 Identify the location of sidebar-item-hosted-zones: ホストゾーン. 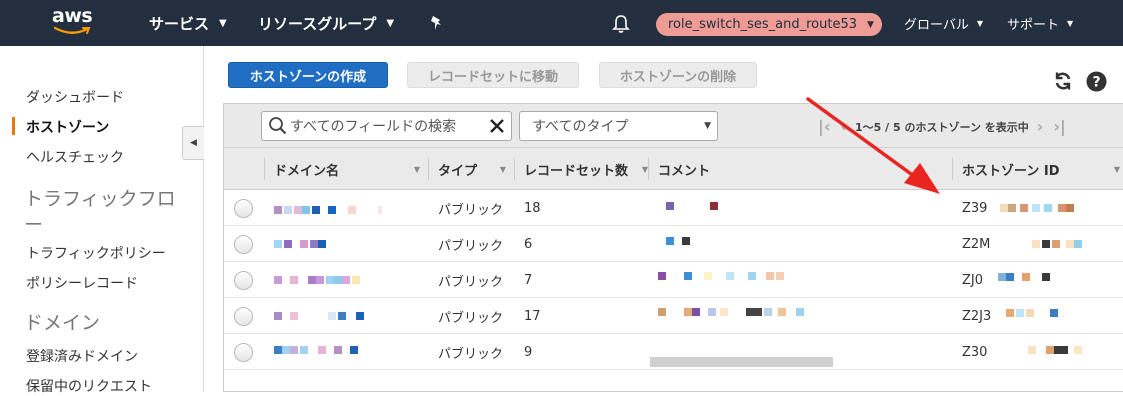
(67, 127).